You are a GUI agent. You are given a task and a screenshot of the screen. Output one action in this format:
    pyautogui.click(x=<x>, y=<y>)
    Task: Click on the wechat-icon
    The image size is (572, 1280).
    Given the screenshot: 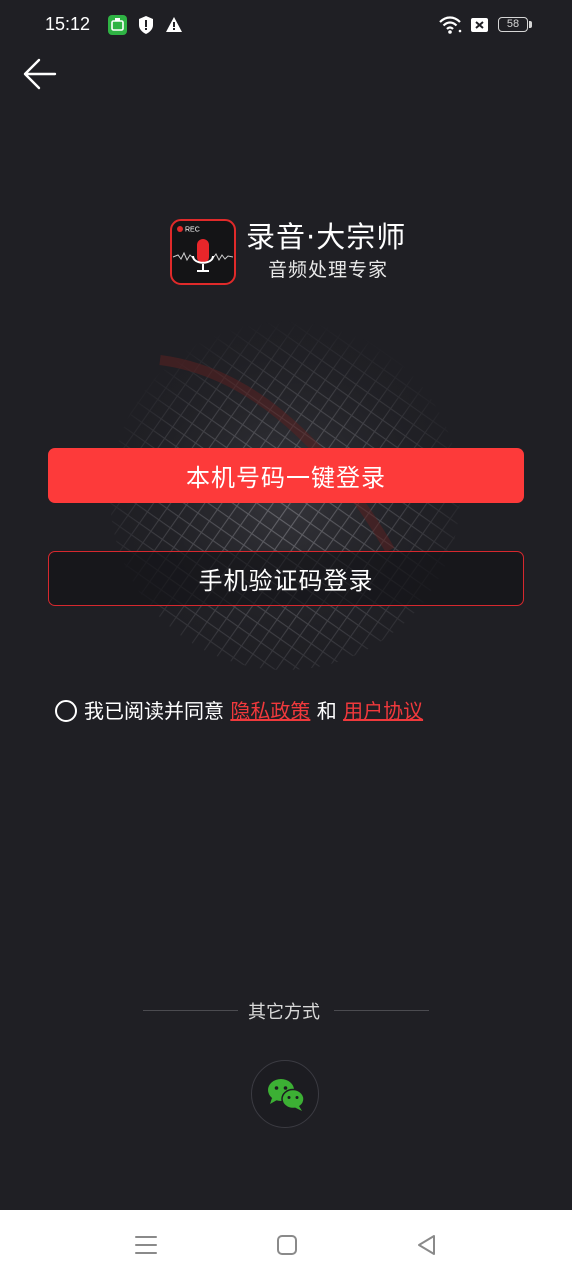 What is the action you would take?
    pyautogui.click(x=286, y=1095)
    